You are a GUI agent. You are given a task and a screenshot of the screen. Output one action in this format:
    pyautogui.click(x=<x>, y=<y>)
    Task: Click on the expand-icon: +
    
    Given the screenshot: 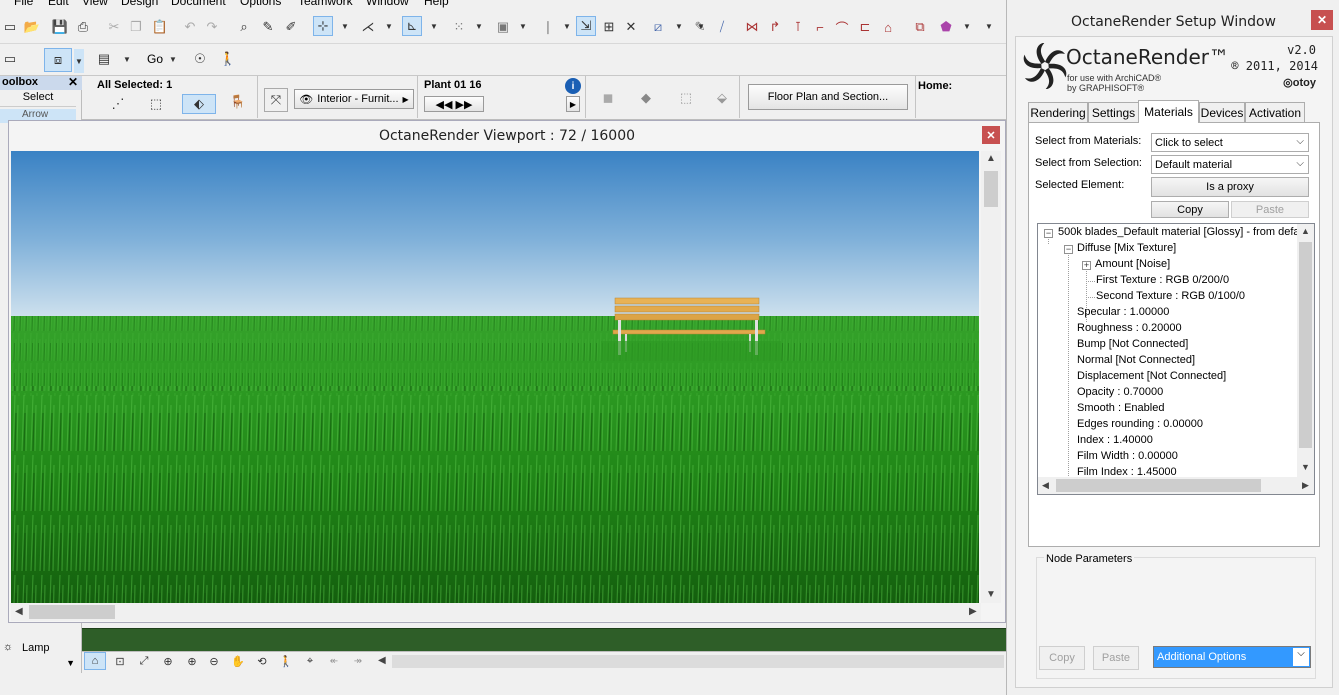 What is the action you would take?
    pyautogui.click(x=1086, y=265)
    